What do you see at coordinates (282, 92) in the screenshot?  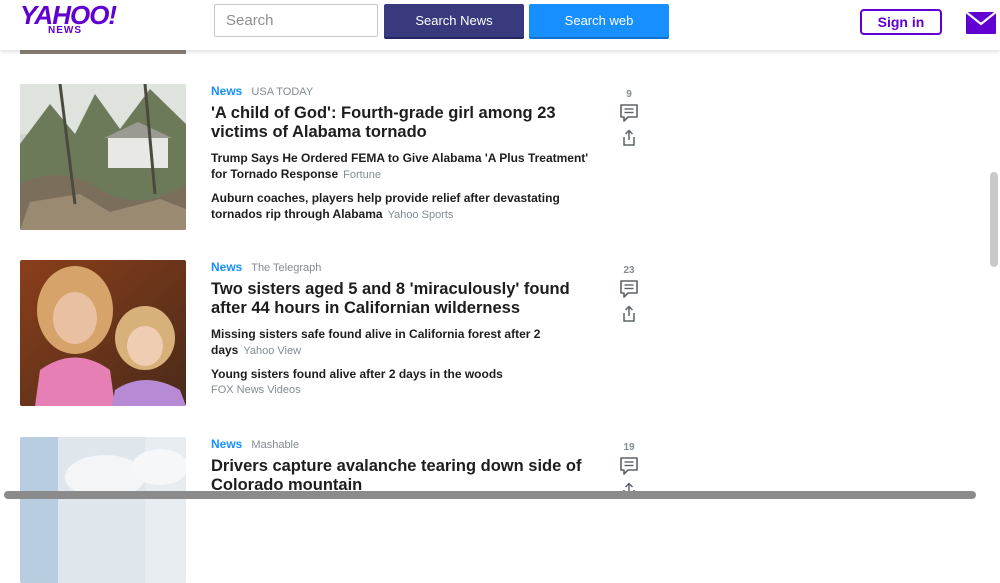 I see `article-source: USA TODAY` at bounding box center [282, 92].